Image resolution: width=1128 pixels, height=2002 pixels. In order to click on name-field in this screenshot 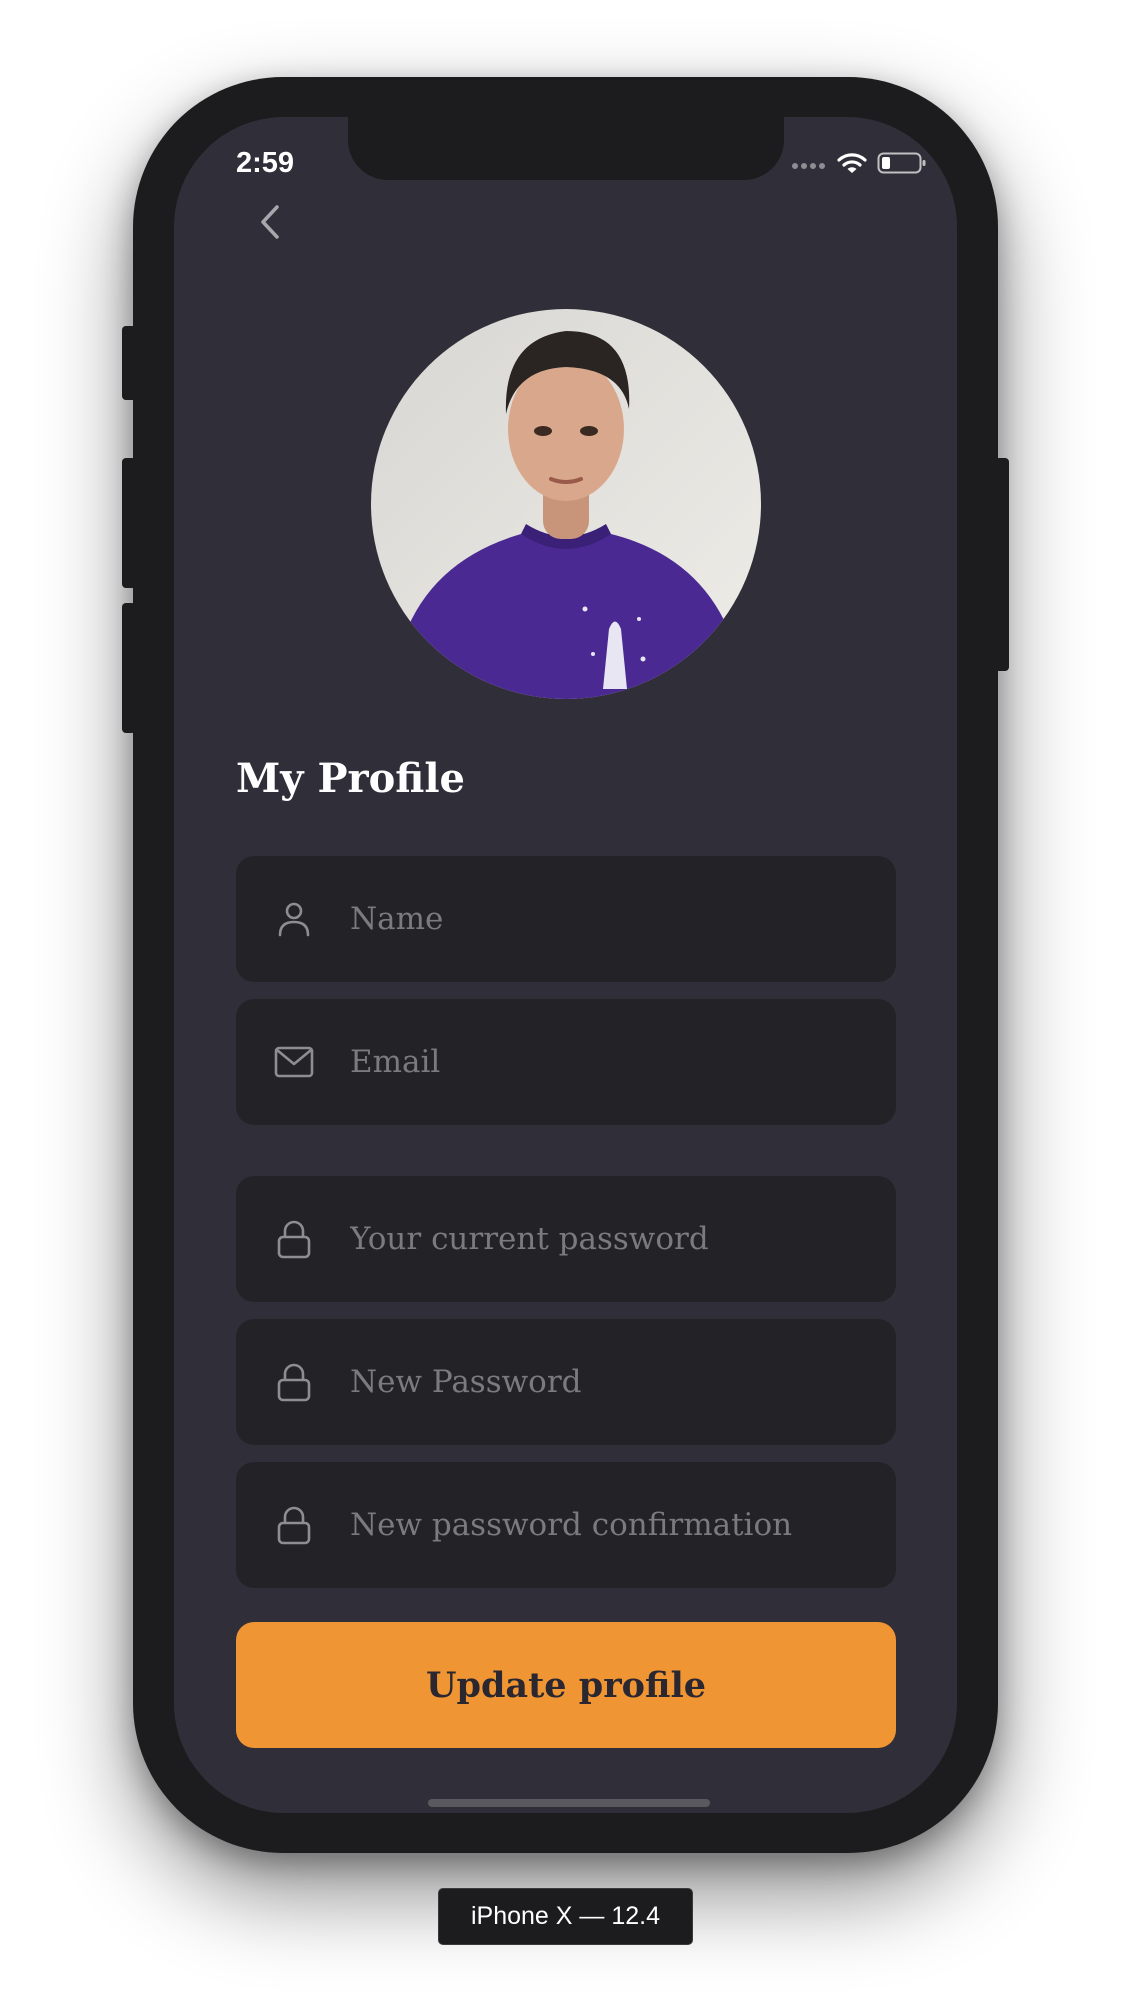, I will do `click(566, 919)`.